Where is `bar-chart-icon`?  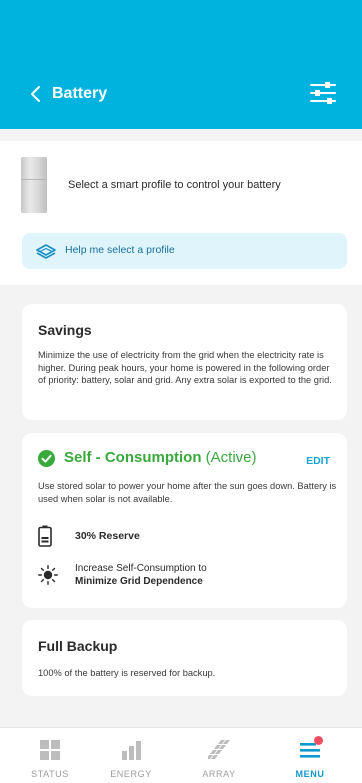 bar-chart-icon is located at coordinates (131, 750).